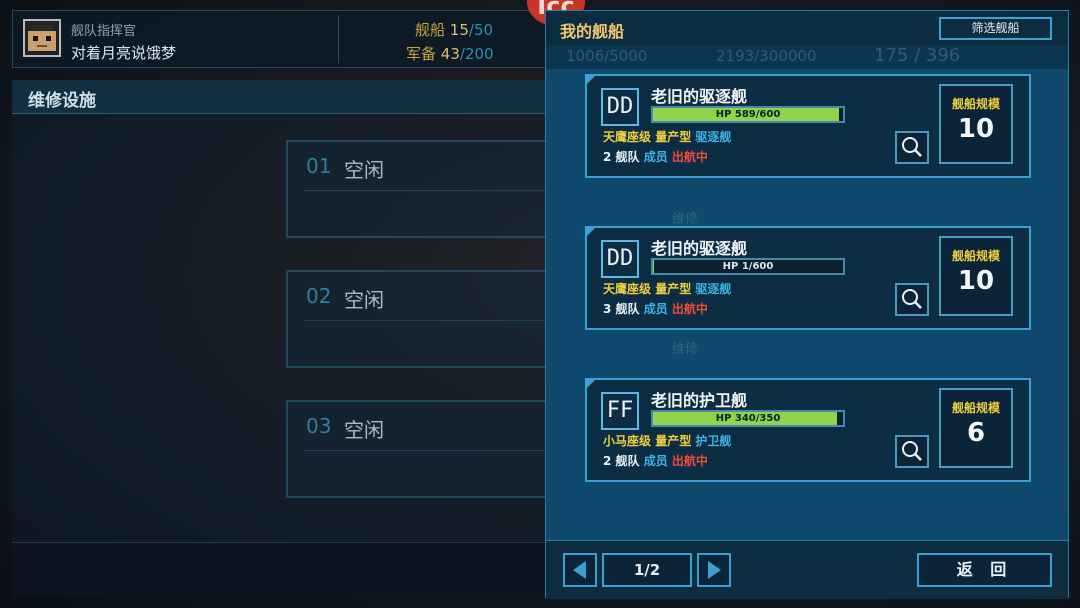  Describe the element at coordinates (647, 570) in the screenshot. I see `page-indicator: 1/2` at that location.